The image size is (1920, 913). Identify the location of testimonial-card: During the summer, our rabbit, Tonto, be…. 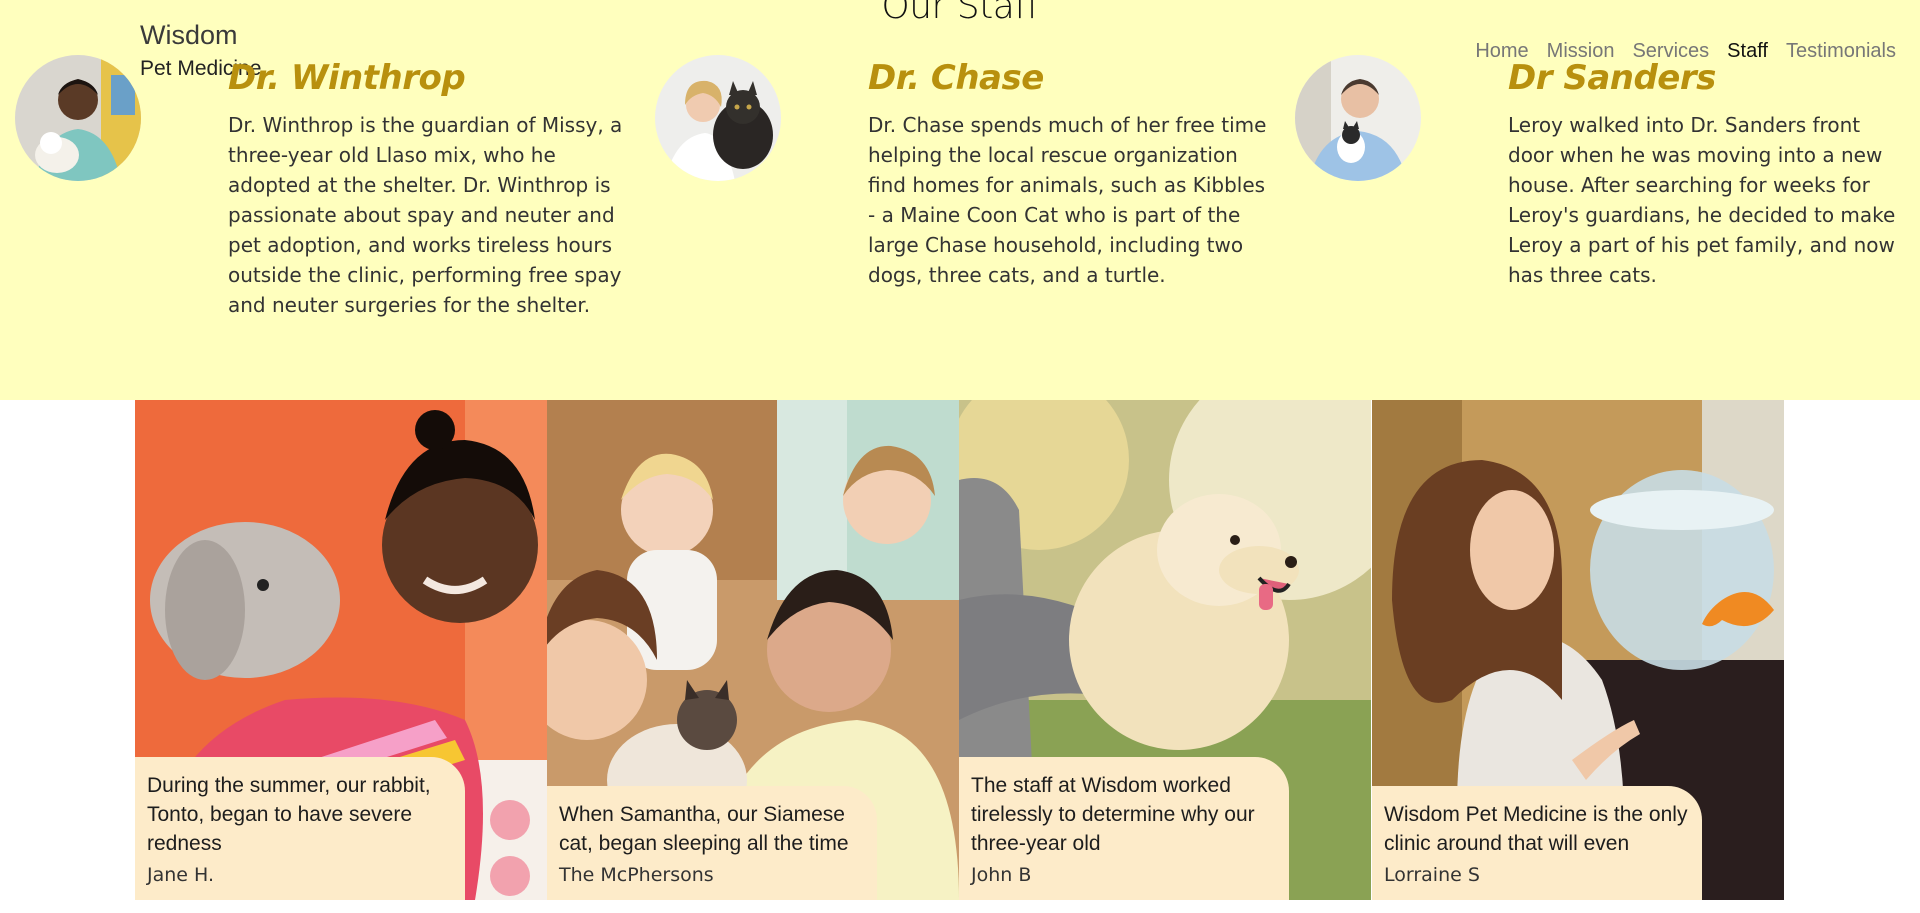
(300, 828).